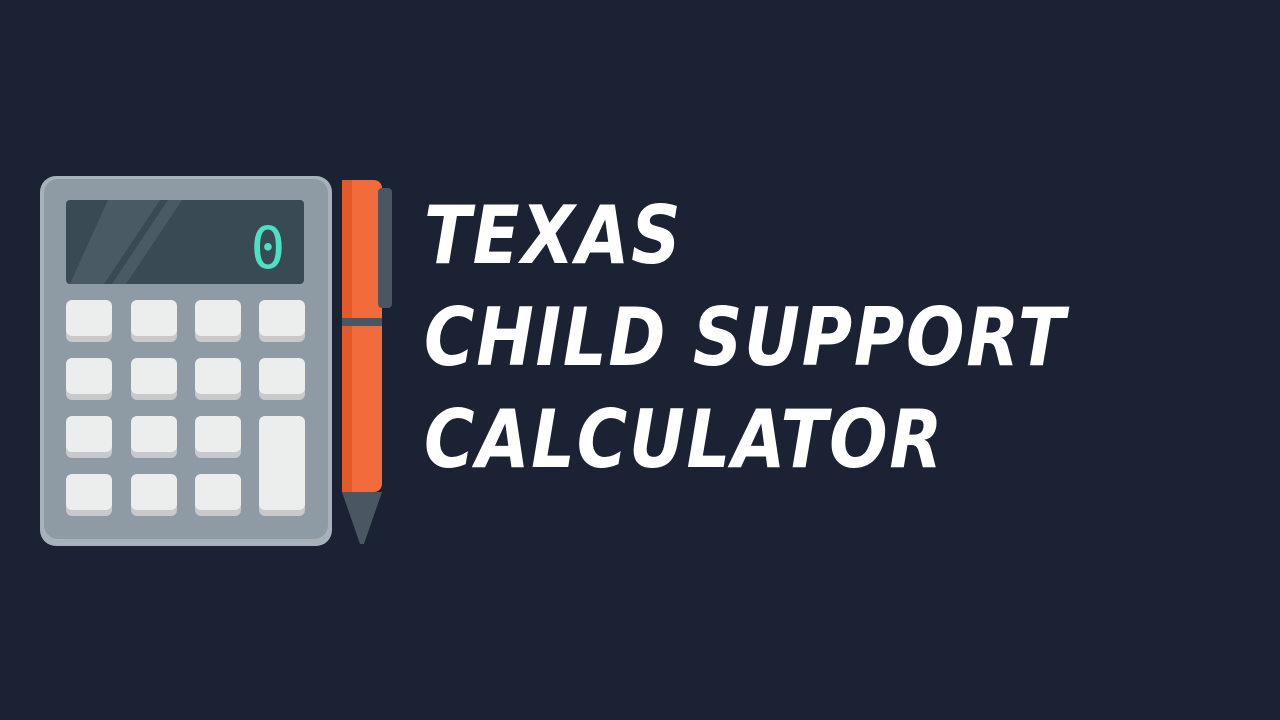 The width and height of the screenshot is (1280, 720). What do you see at coordinates (745, 337) in the screenshot?
I see `title-line-child-support: CHILD SUPPORT` at bounding box center [745, 337].